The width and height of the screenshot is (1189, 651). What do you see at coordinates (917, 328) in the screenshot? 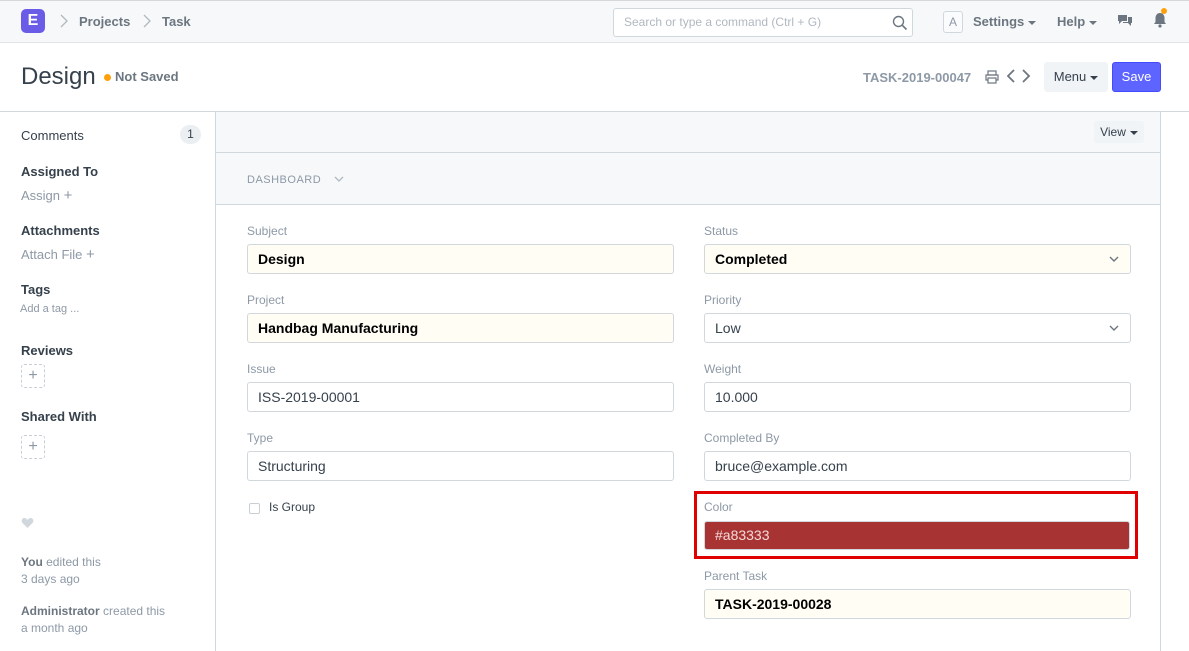
I see `priority-select: Low` at bounding box center [917, 328].